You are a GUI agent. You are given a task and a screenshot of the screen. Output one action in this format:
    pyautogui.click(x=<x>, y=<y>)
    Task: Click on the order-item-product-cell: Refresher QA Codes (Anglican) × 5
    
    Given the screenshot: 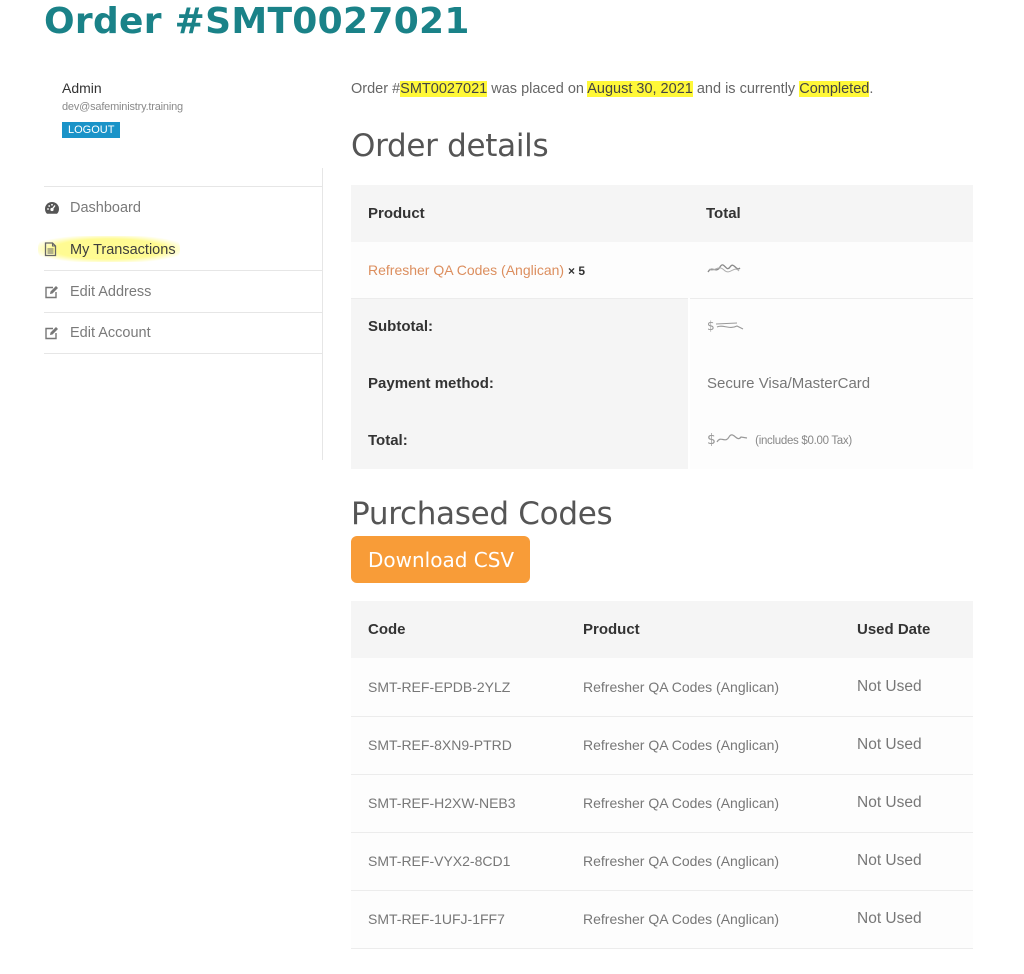 What is the action you would take?
    pyautogui.click(x=520, y=270)
    